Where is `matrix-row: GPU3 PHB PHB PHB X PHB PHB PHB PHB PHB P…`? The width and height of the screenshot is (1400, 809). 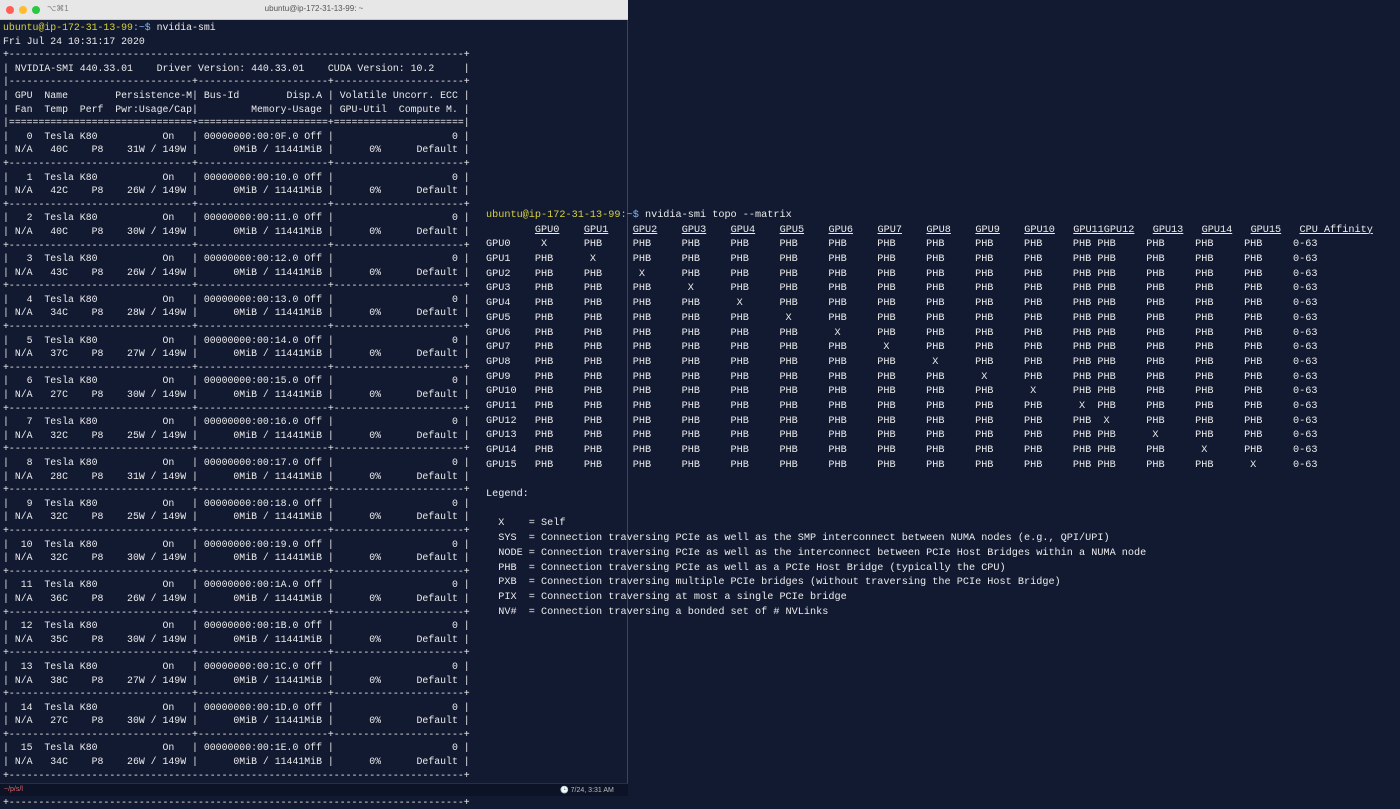
matrix-row: GPU3 PHB PHB PHB X PHB PHB PHB PHB PHB P… is located at coordinates (902, 289).